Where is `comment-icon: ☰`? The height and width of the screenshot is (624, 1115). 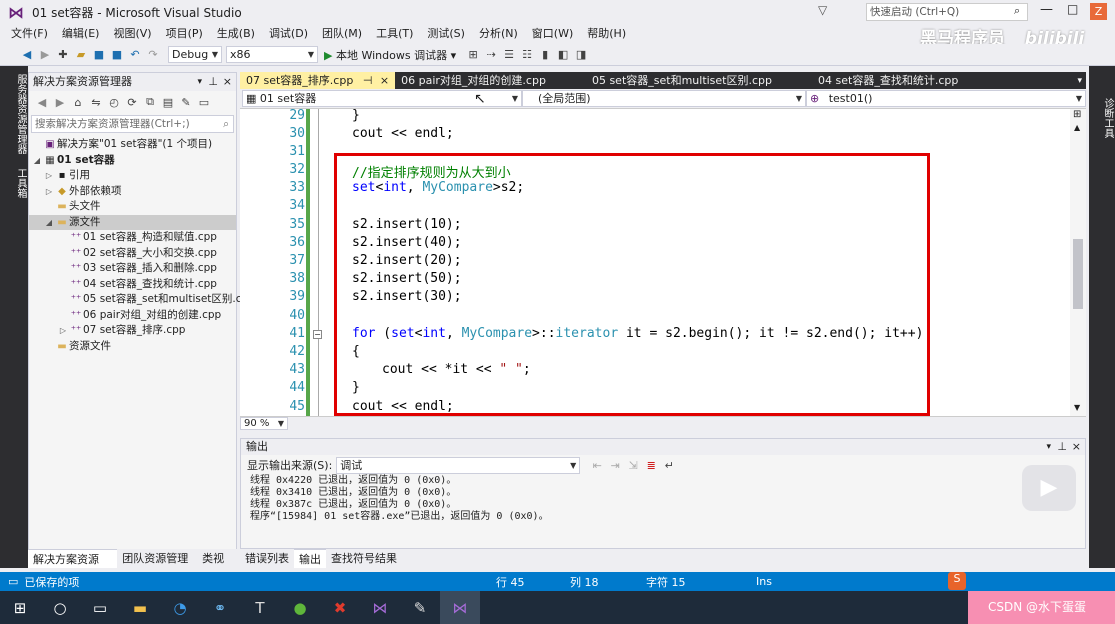
comment-icon: ☰ is located at coordinates (509, 55).